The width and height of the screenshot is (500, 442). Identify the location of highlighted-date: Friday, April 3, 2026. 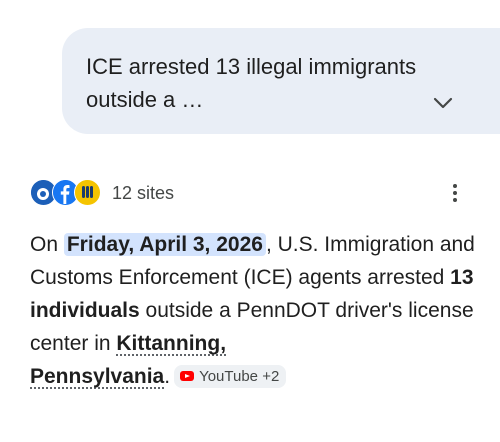
(164, 244).